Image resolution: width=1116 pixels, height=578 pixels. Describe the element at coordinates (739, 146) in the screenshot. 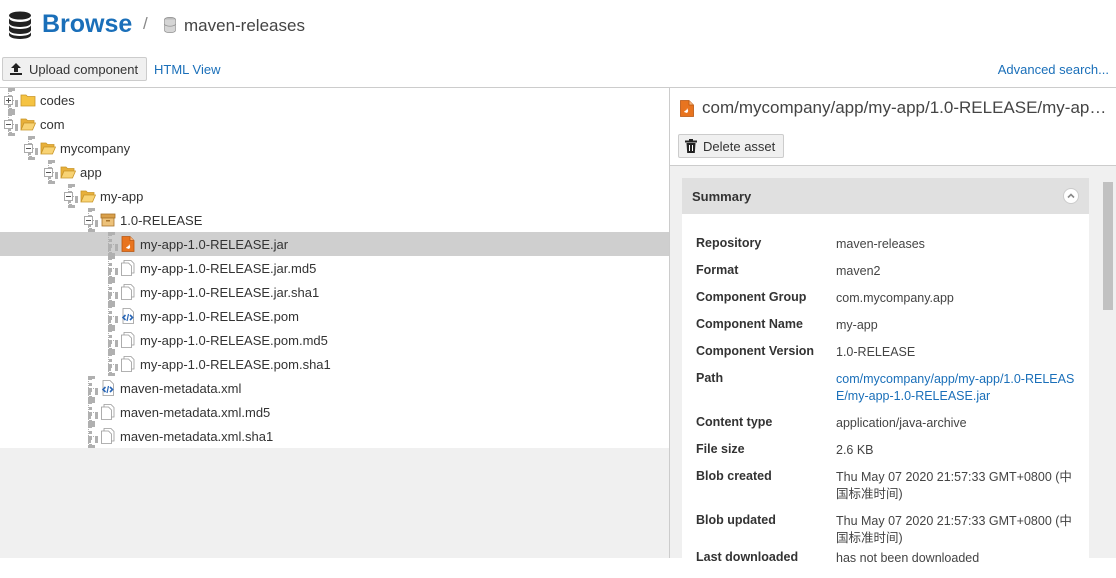

I see `delete-asset-label: Delete asset` at that location.